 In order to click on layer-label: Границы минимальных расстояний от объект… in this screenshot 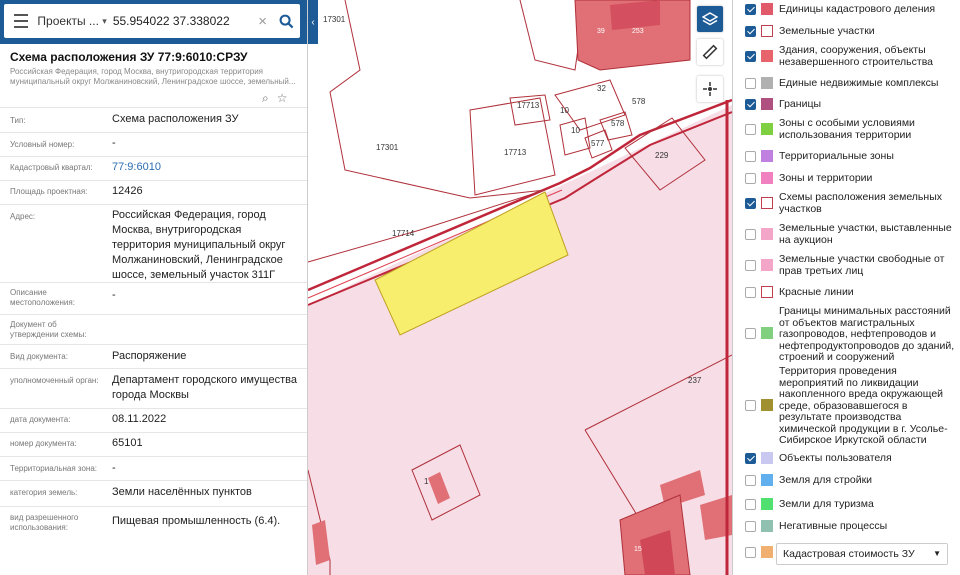, I will do `click(867, 334)`.